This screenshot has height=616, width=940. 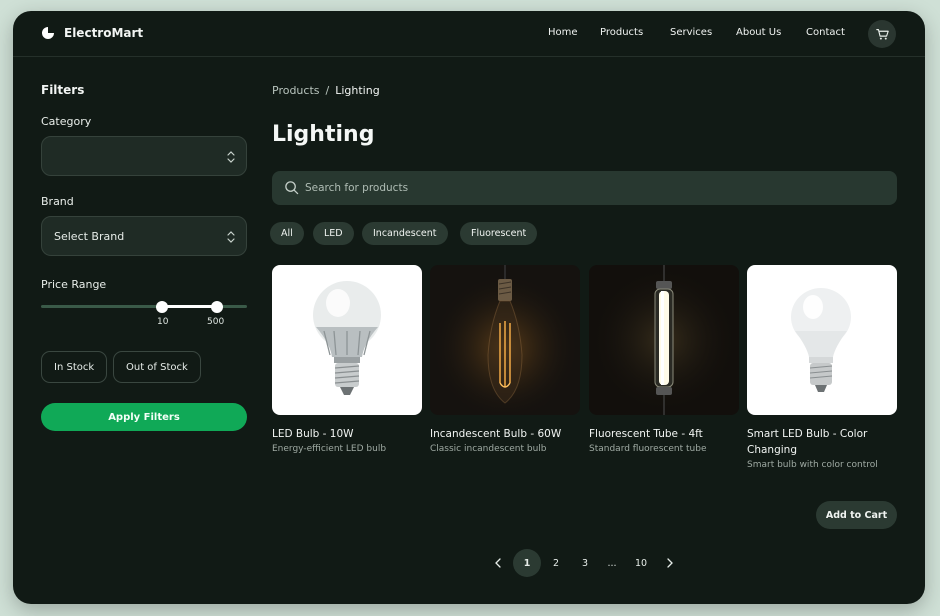 I want to click on product-name: Fluorescent Tube - 4ft, so click(x=664, y=434).